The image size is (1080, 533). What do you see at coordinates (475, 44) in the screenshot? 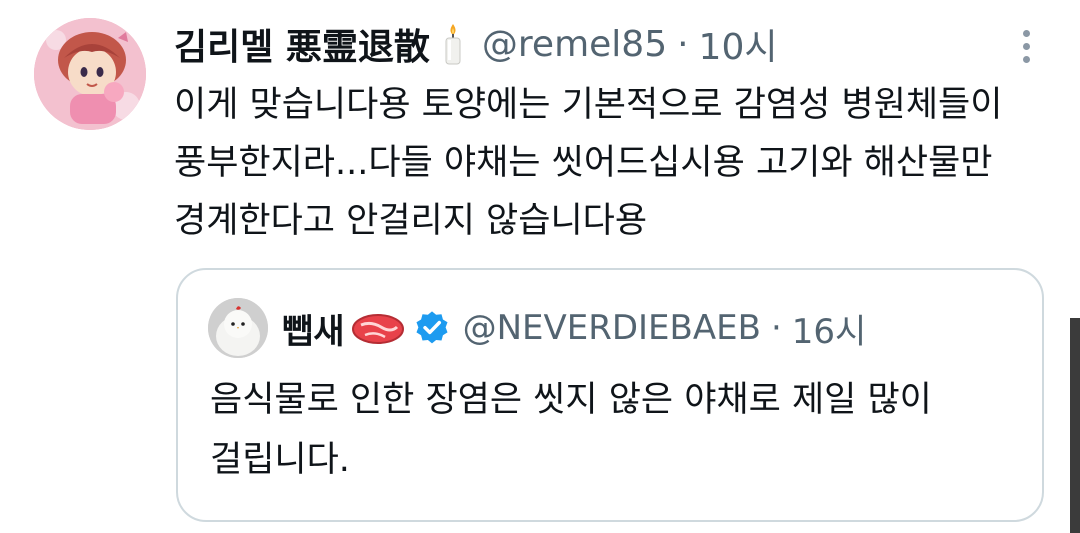
I see `tweet-header: 김리멜 悪霊退散 @remel85 · 10시` at bounding box center [475, 44].